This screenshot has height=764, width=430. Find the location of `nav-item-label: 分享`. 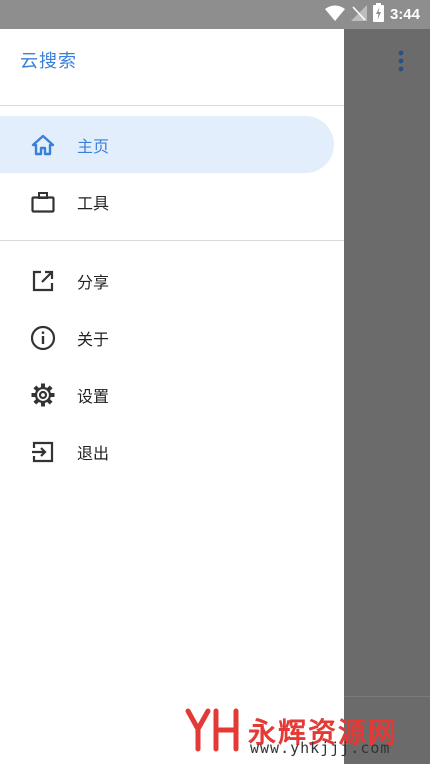

nav-item-label: 分享 is located at coordinates (93, 282).